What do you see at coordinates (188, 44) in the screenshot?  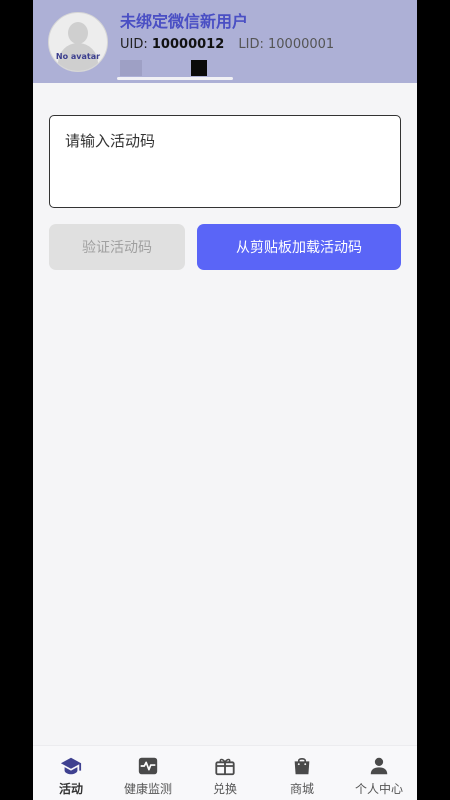 I see `uid-value: 10000012` at bounding box center [188, 44].